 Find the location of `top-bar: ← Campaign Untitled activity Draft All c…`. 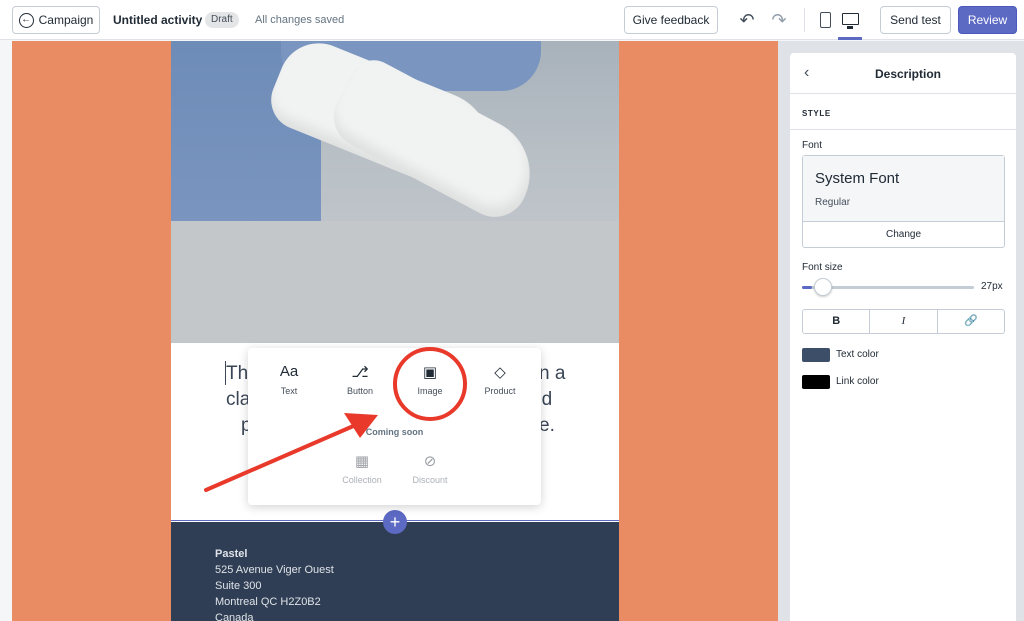

top-bar: ← Campaign Untitled activity Draft All c… is located at coordinates (512, 20).